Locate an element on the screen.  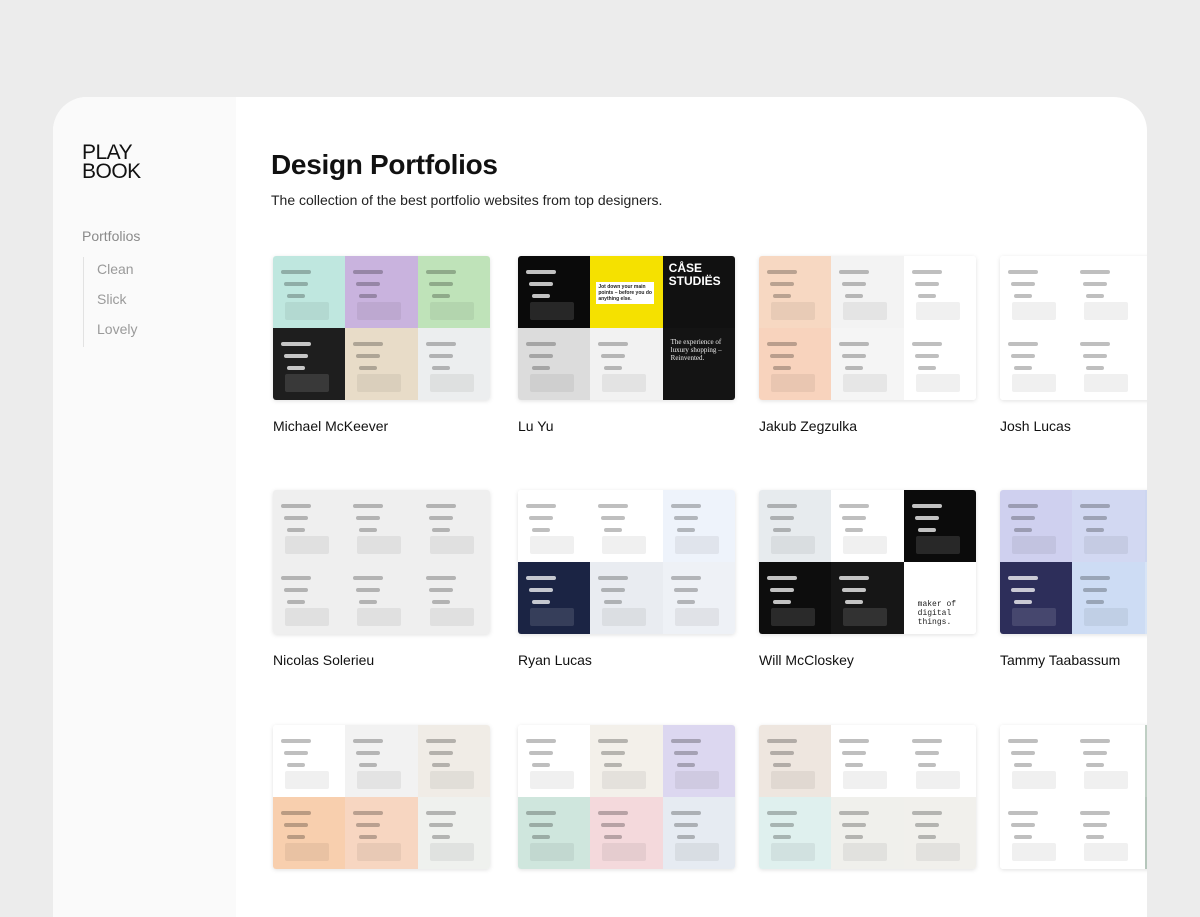
portfolio-card: maker of digital things. Will McCloskey is located at coordinates (867, 579).